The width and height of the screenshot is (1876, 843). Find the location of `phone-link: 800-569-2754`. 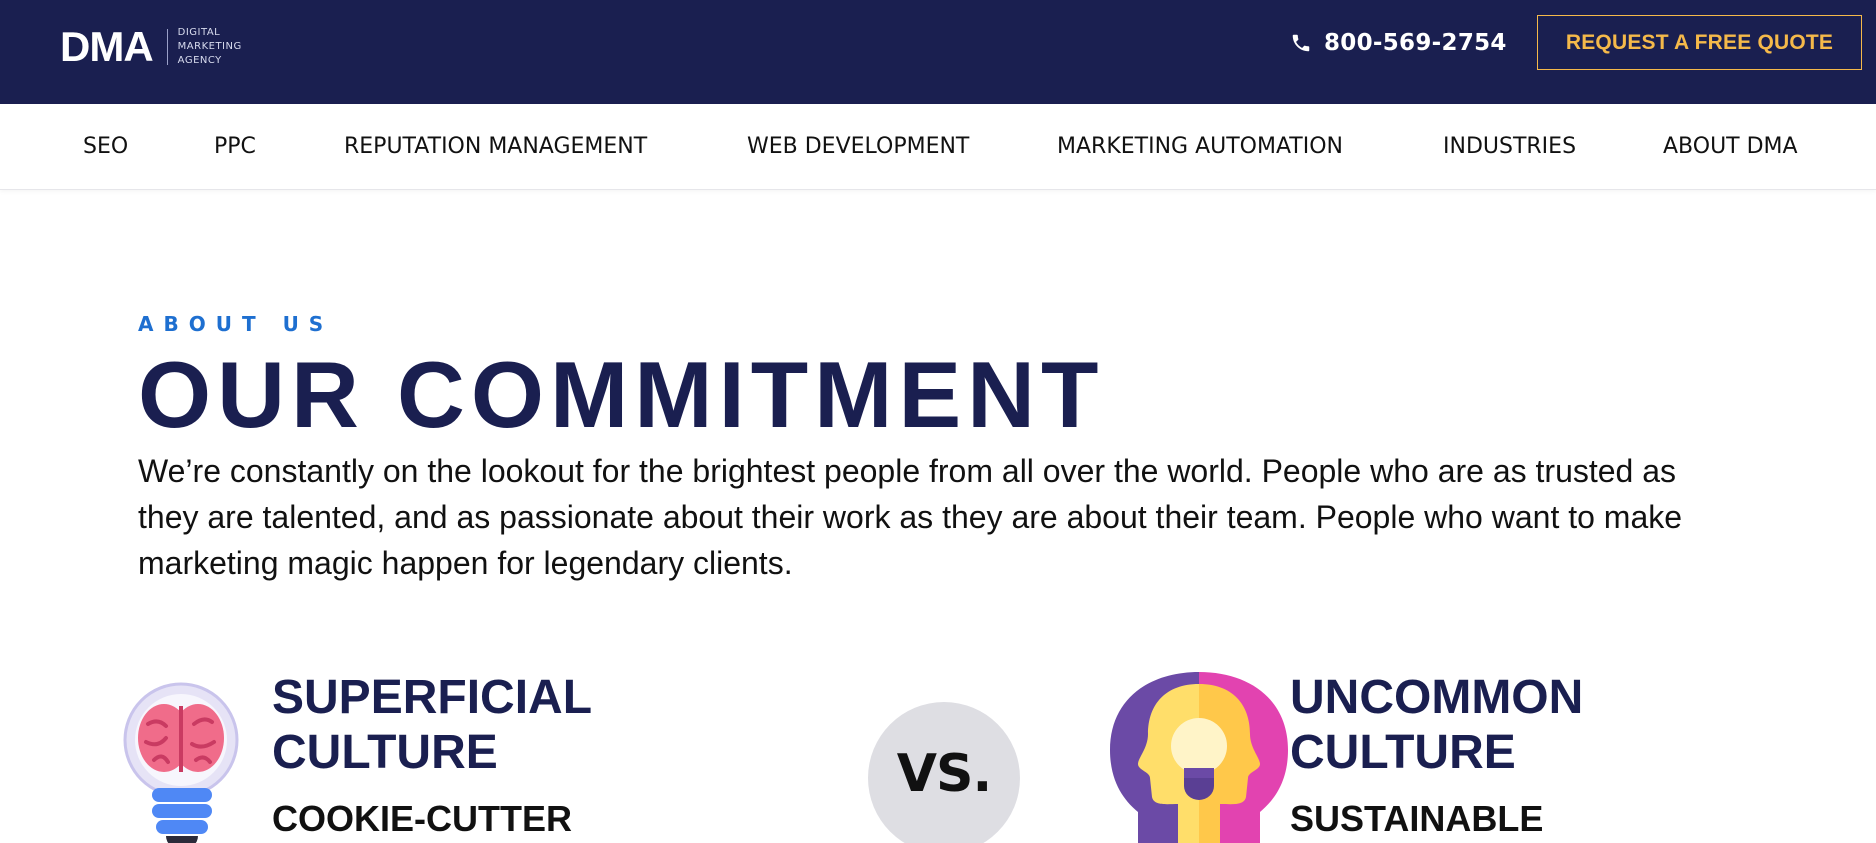

phone-link: 800-569-2754 is located at coordinates (1398, 43).